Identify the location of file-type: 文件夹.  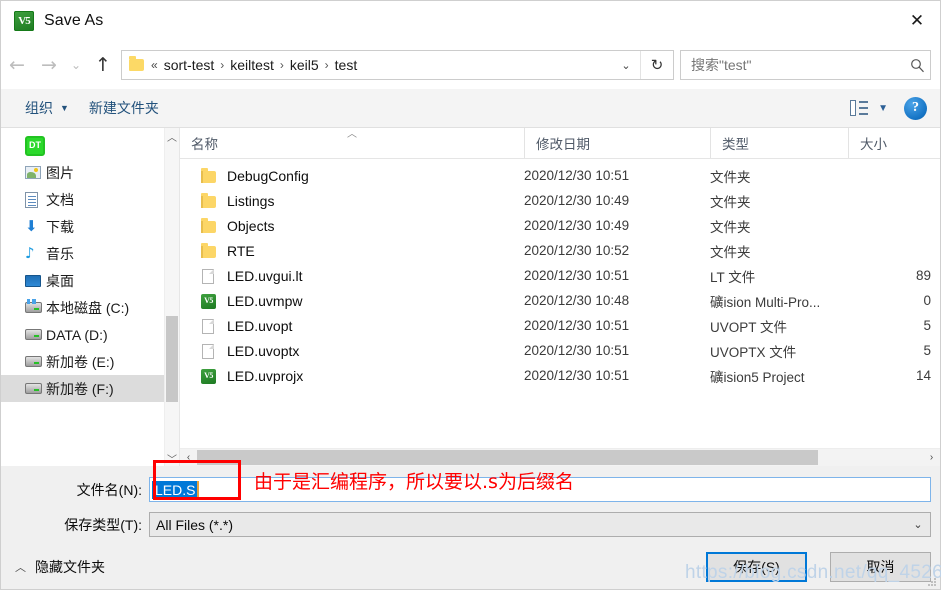
(730, 177).